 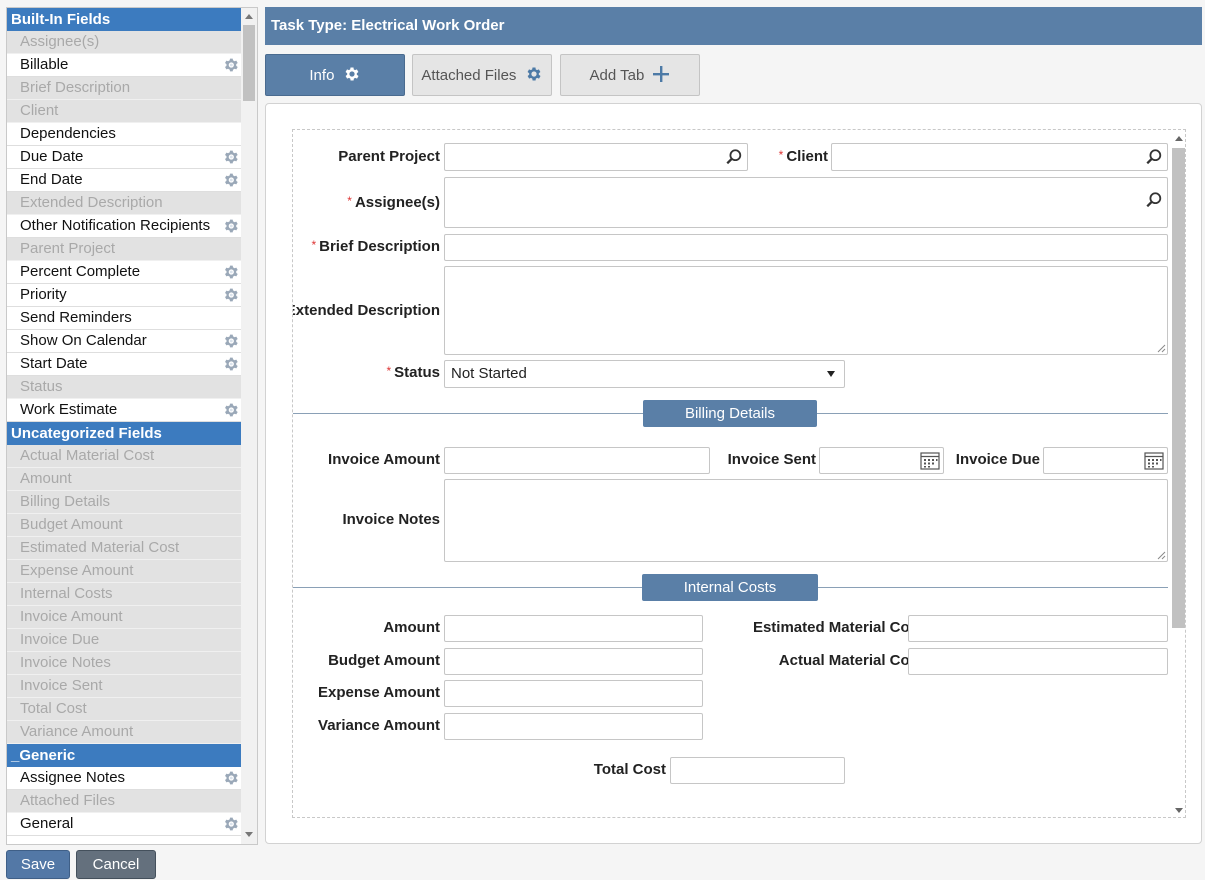 I want to click on total-cost-label: Total Cost, so click(x=629, y=769).